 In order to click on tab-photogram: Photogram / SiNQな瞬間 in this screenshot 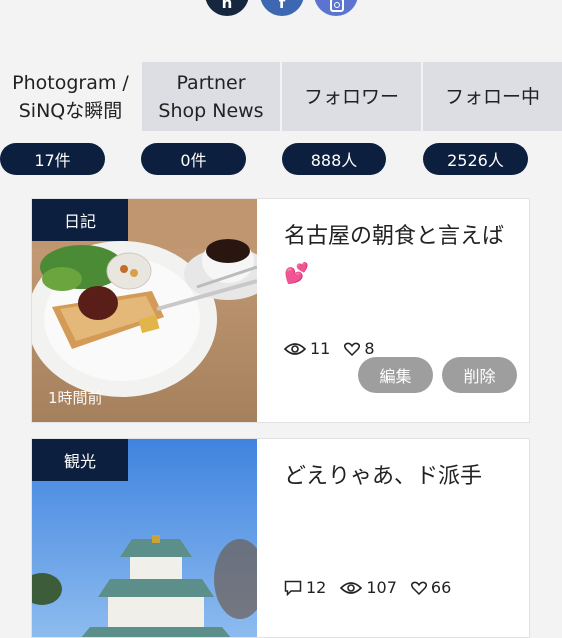, I will do `click(70, 96)`.